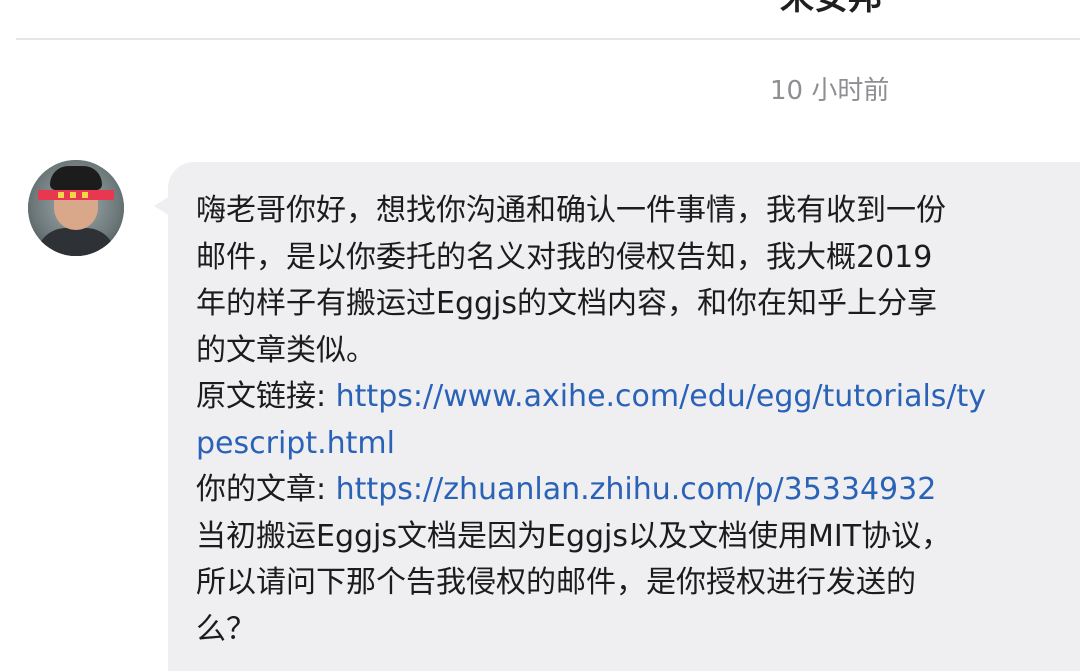 This screenshot has width=1080, height=671. What do you see at coordinates (548, 39) in the screenshot?
I see `header-divider` at bounding box center [548, 39].